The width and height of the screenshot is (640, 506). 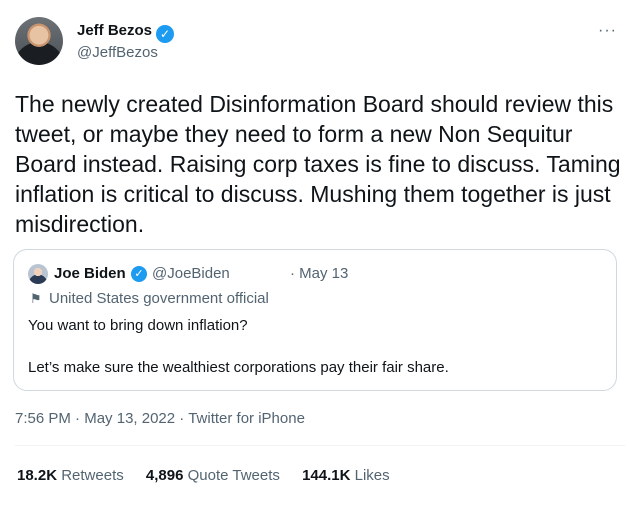 I want to click on quoted-author-name: Joe Biden, so click(x=90, y=273).